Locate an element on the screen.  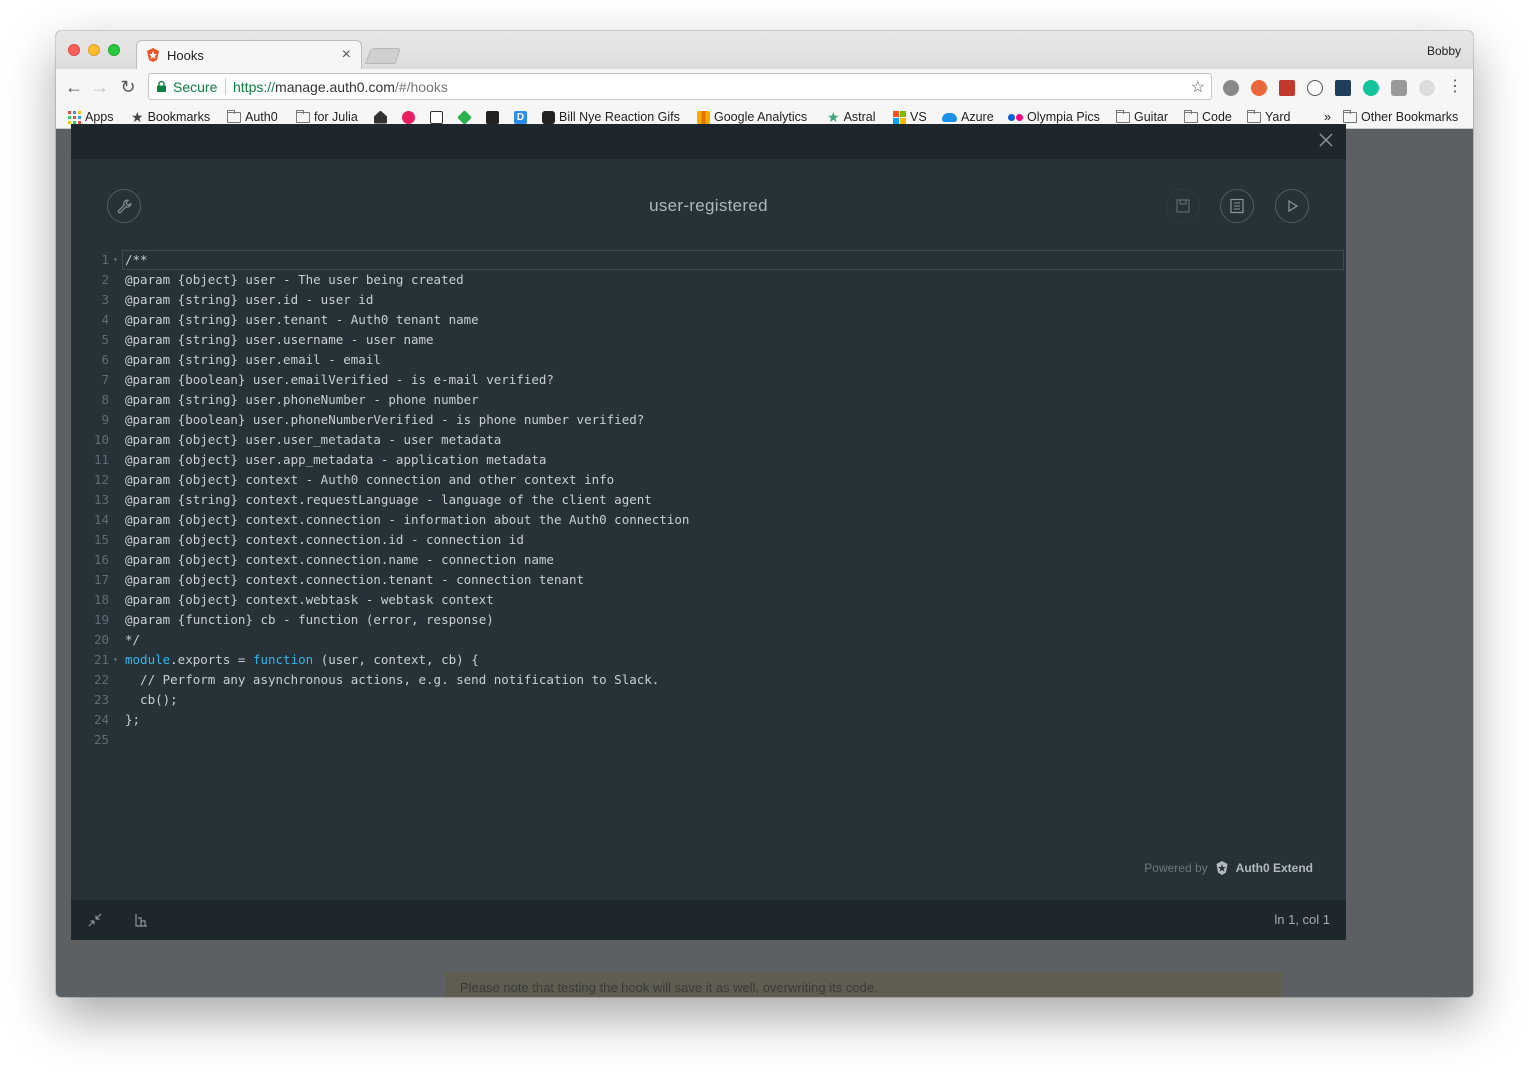
bookmark-apps: Apps is located at coordinates (91, 117).